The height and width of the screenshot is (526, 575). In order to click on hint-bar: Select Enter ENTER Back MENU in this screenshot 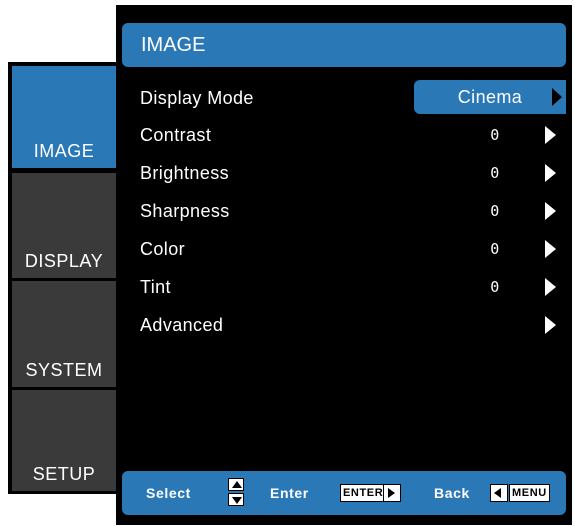, I will do `click(344, 493)`.